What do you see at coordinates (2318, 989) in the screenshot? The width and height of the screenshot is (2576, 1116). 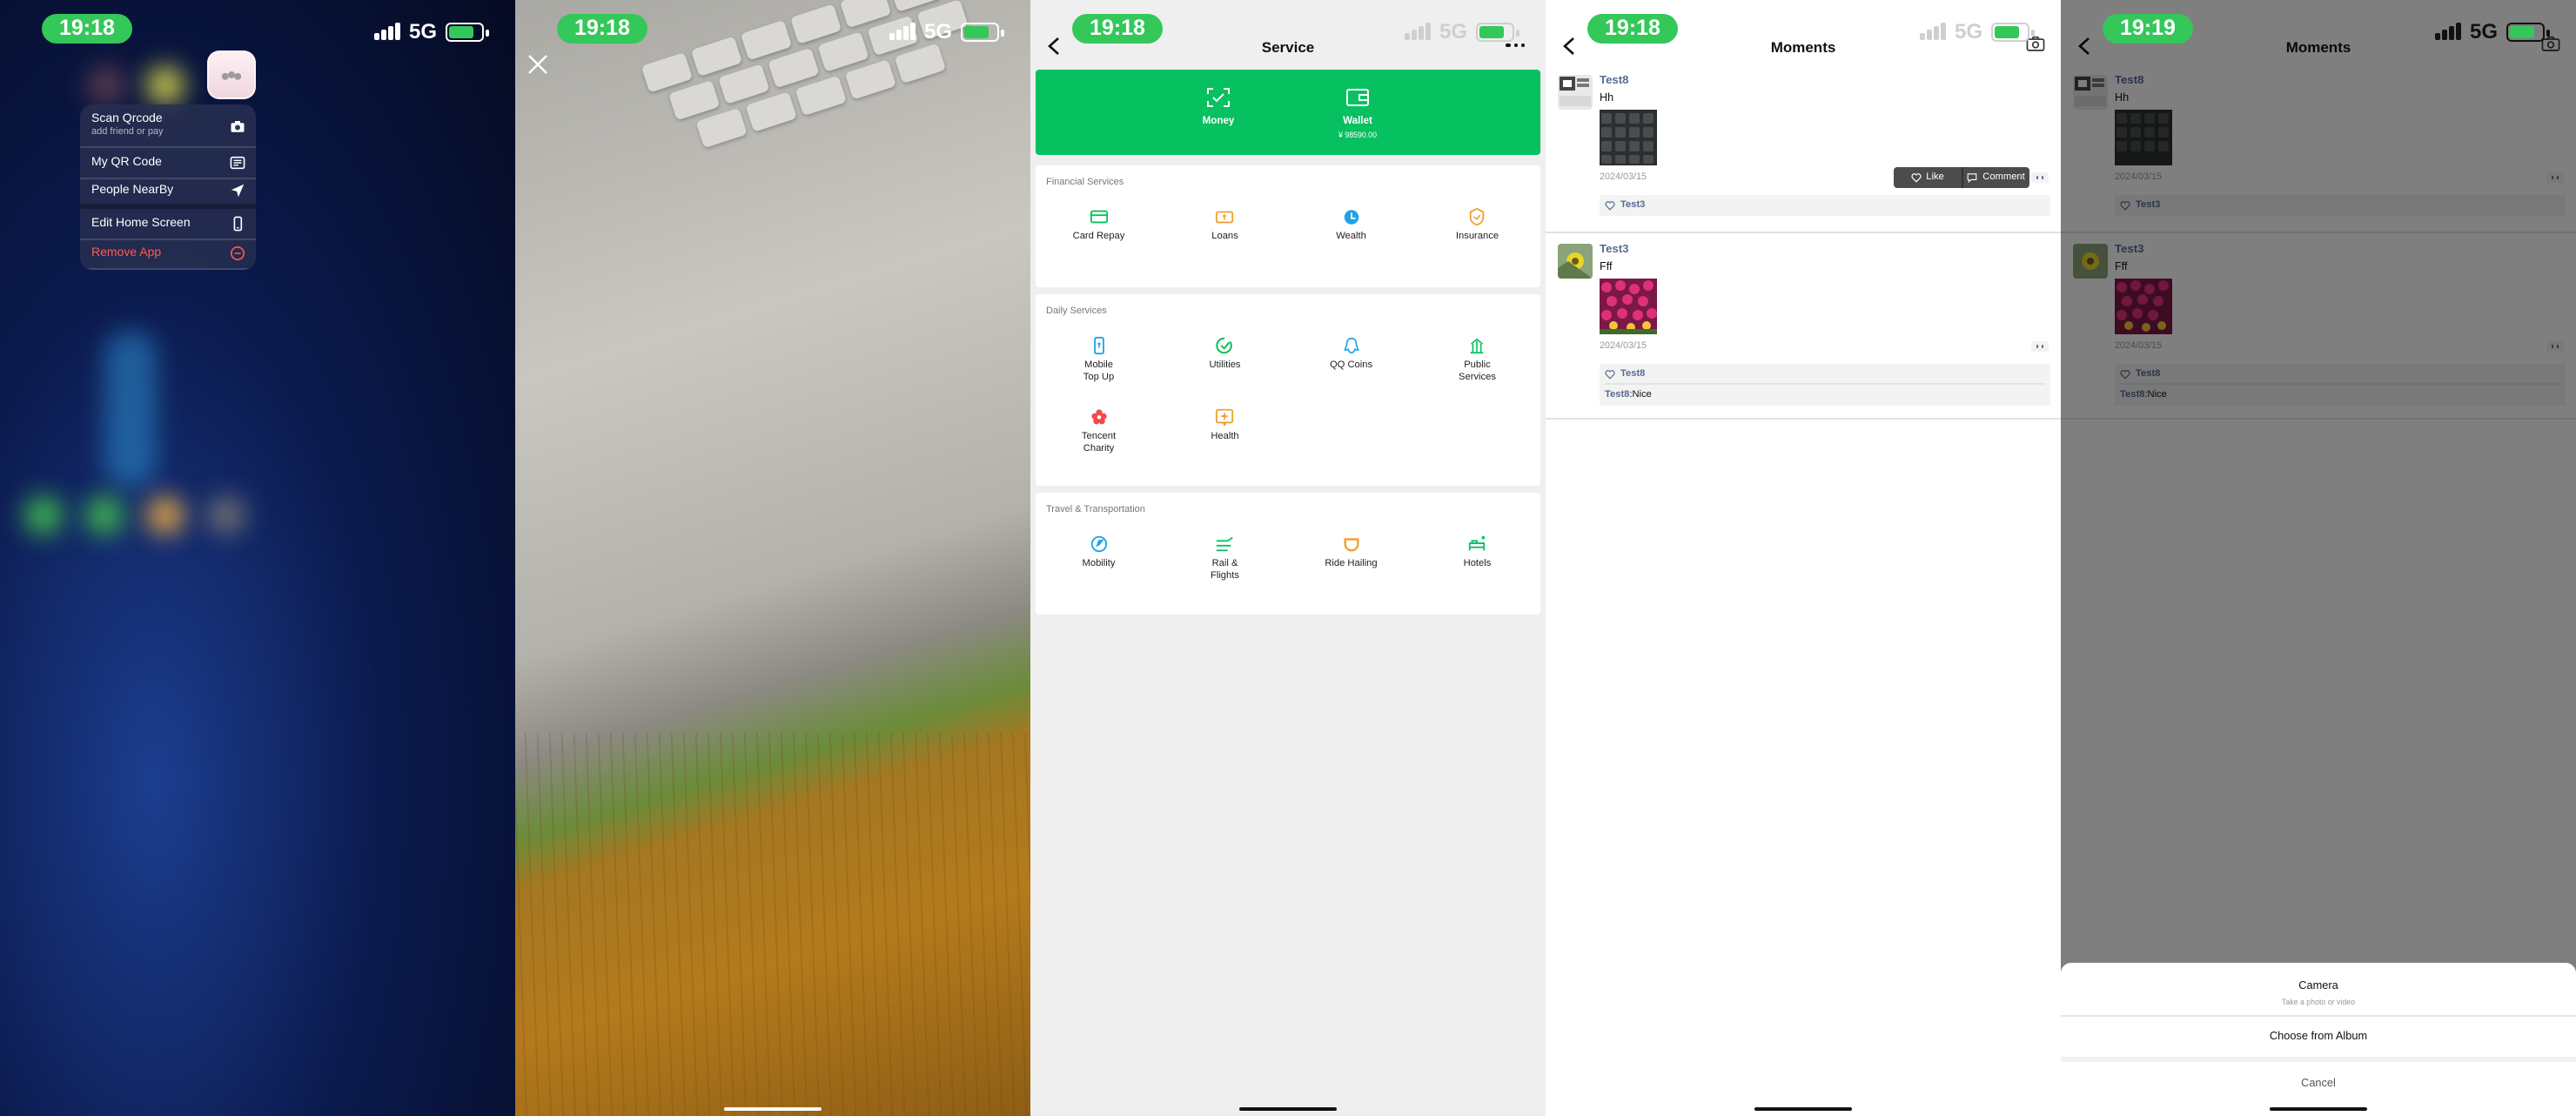 I see `sheet-option-camera: Camera Take a photo or video` at bounding box center [2318, 989].